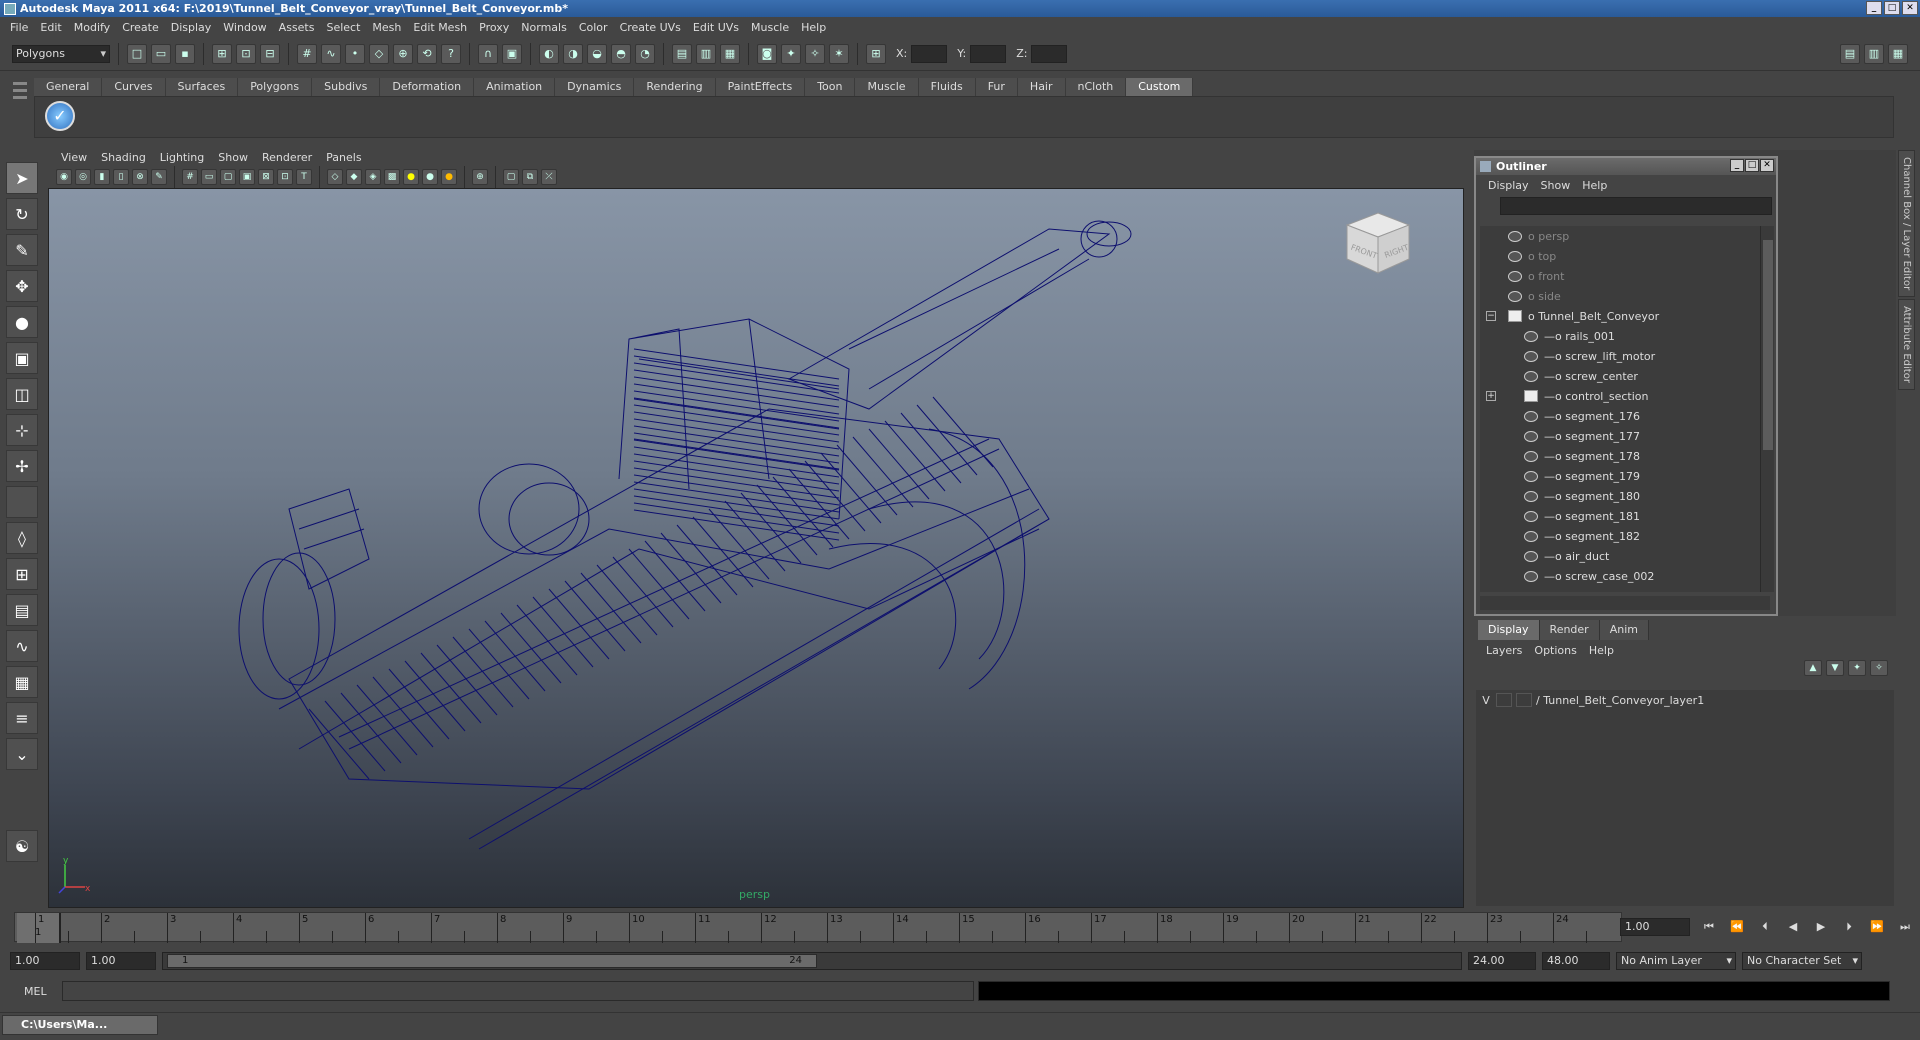 The width and height of the screenshot is (1920, 1040). Describe the element at coordinates (307, 53) in the screenshot. I see `snap-grid-icon: #` at that location.